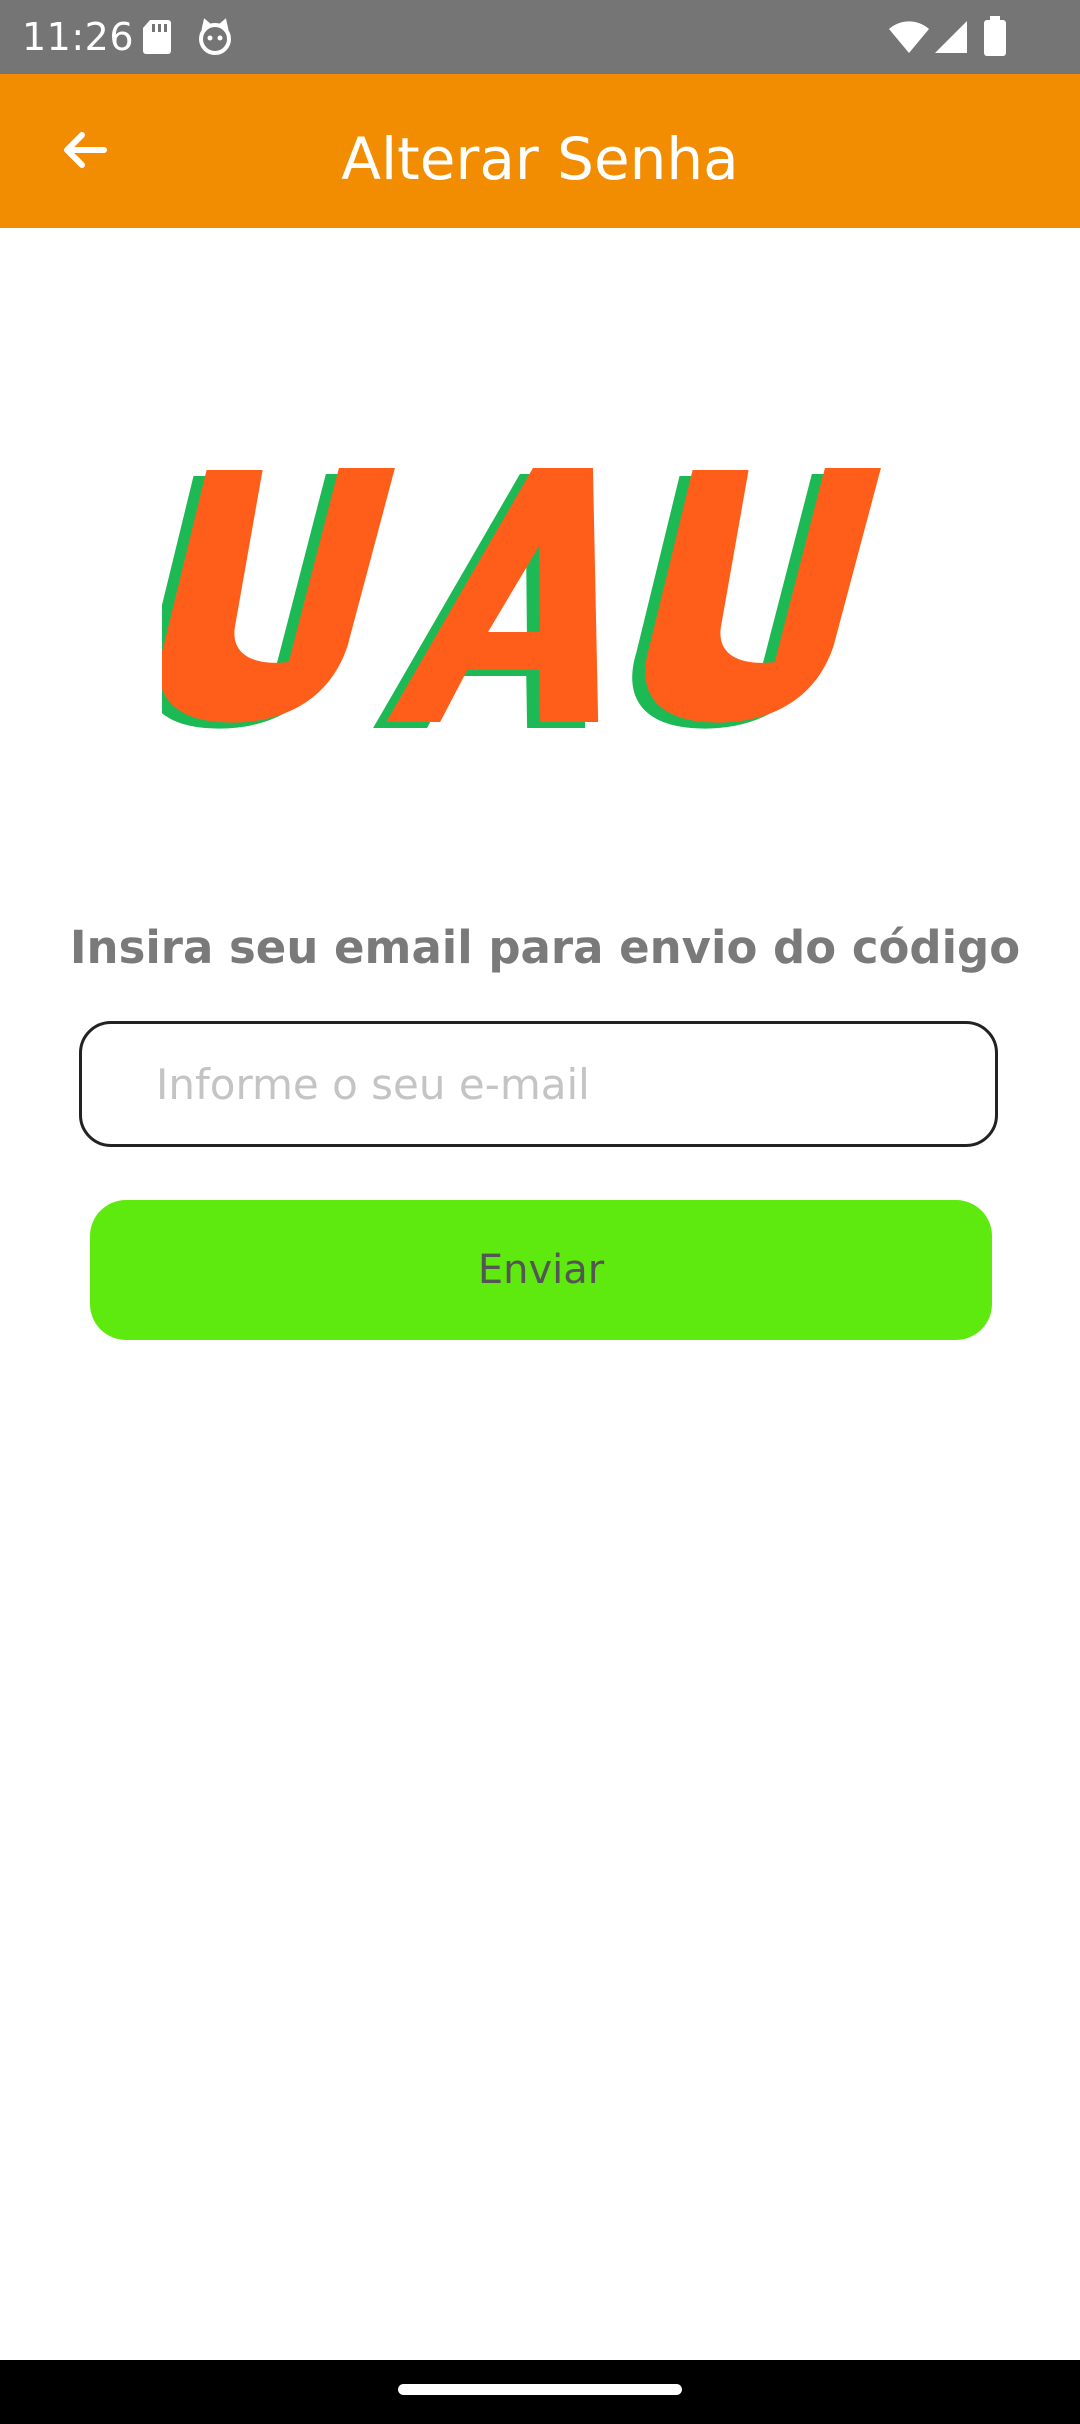 The width and height of the screenshot is (1080, 2424). Describe the element at coordinates (951, 39) in the screenshot. I see `signal-icon` at that location.